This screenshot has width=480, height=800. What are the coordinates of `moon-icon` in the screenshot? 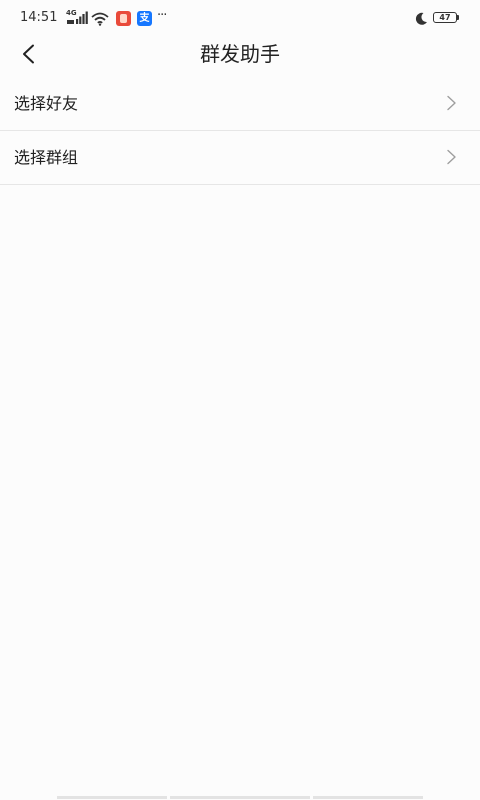 It's located at (421, 20).